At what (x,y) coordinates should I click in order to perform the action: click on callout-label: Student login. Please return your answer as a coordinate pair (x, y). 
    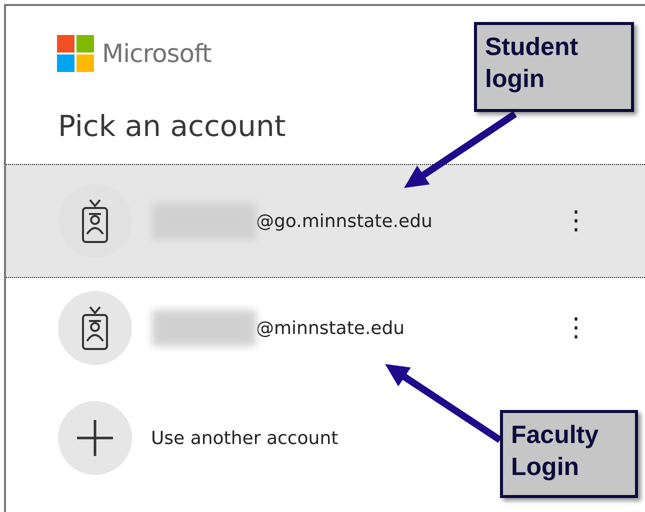
    Looking at the image, I should click on (554, 67).